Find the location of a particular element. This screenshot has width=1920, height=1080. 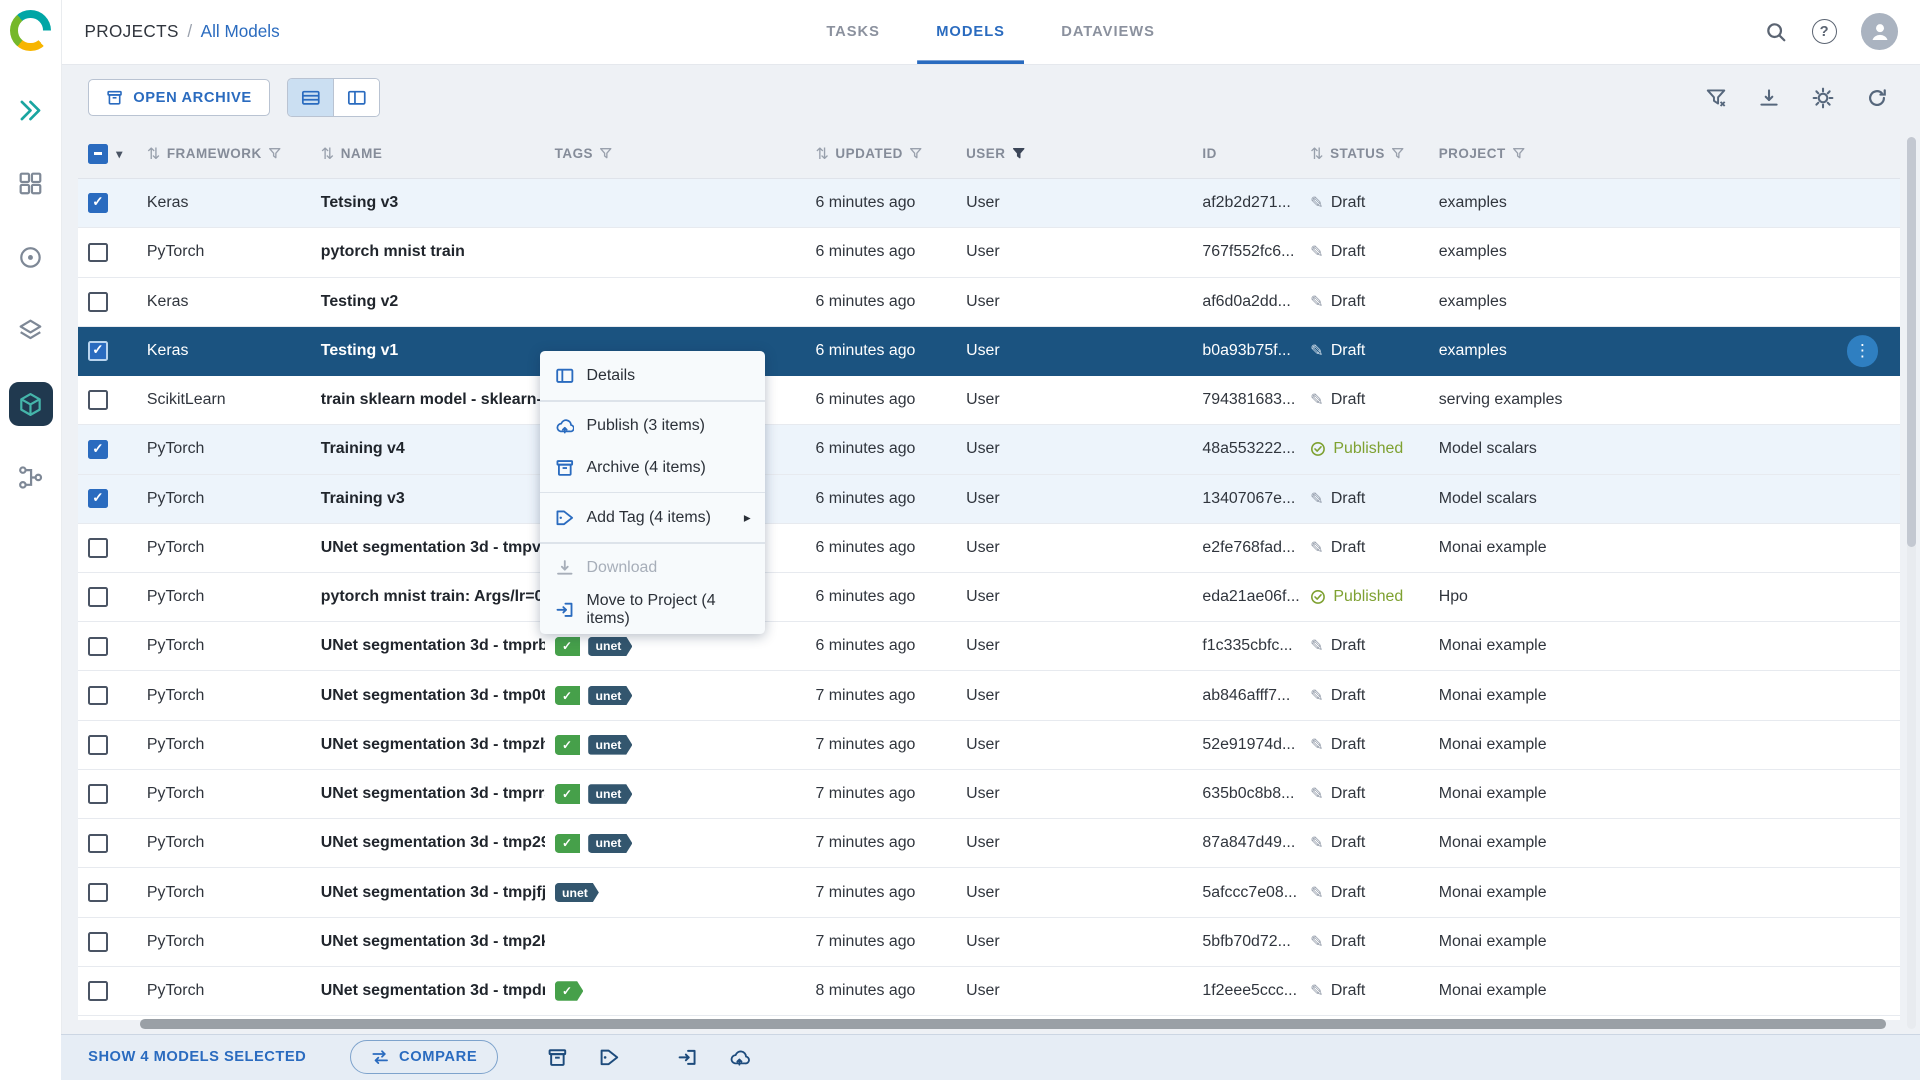

add-tag-selected-icon is located at coordinates (609, 1057).